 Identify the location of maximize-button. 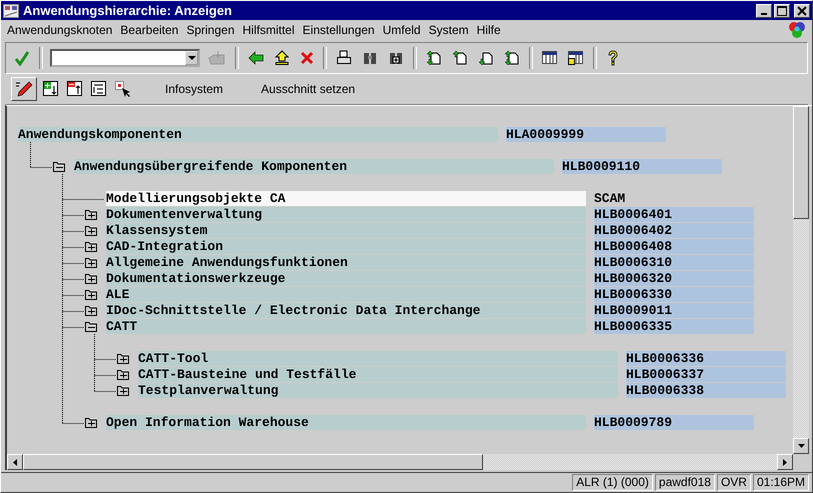
(782, 11).